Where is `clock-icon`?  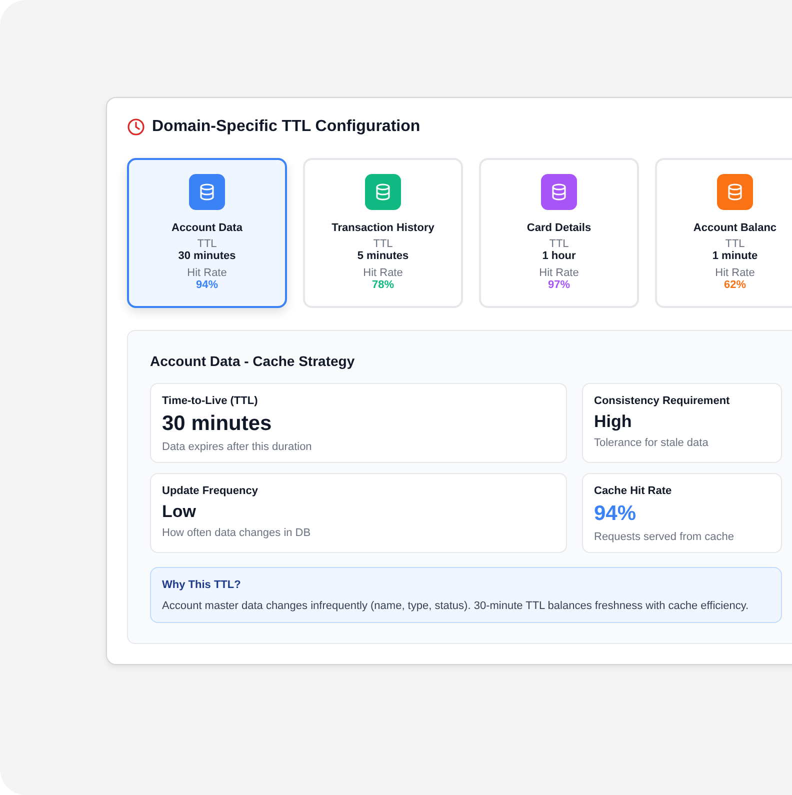
clock-icon is located at coordinates (136, 127).